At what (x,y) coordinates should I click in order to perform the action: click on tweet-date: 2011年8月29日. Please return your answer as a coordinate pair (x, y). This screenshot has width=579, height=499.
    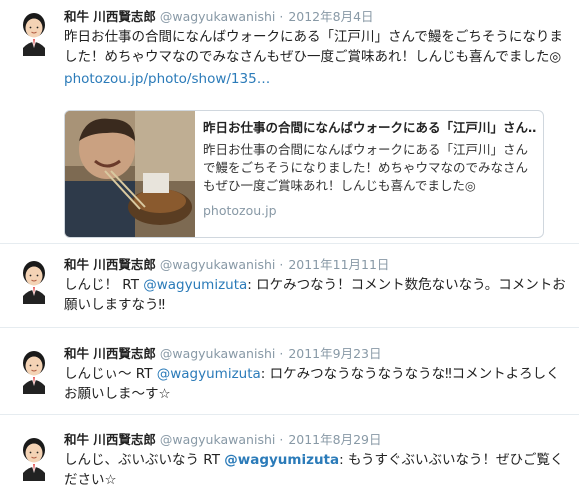
    Looking at the image, I should click on (334, 439).